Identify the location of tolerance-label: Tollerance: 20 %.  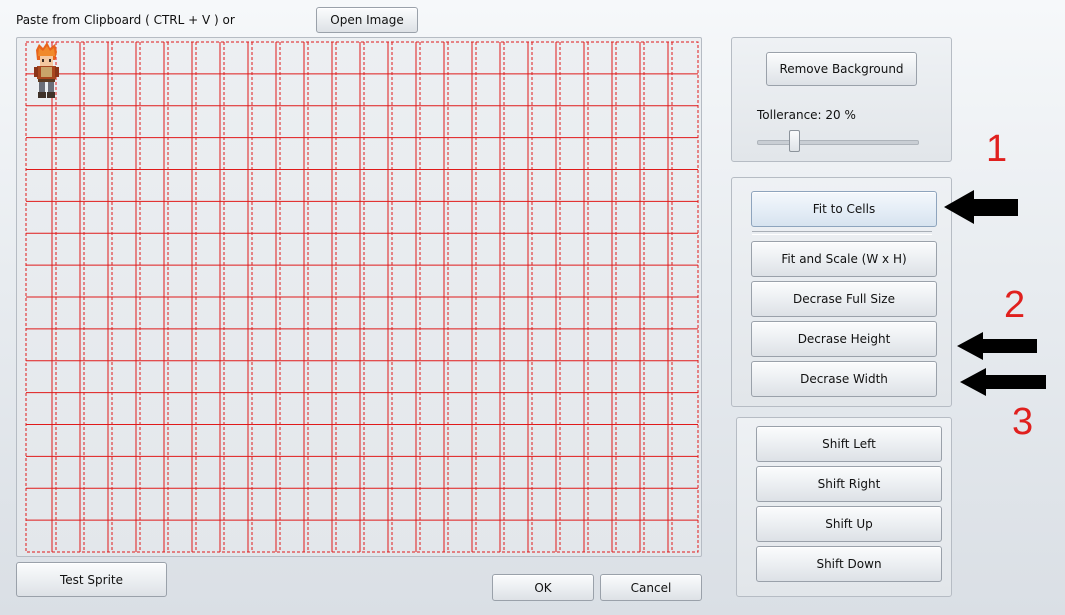
(806, 115).